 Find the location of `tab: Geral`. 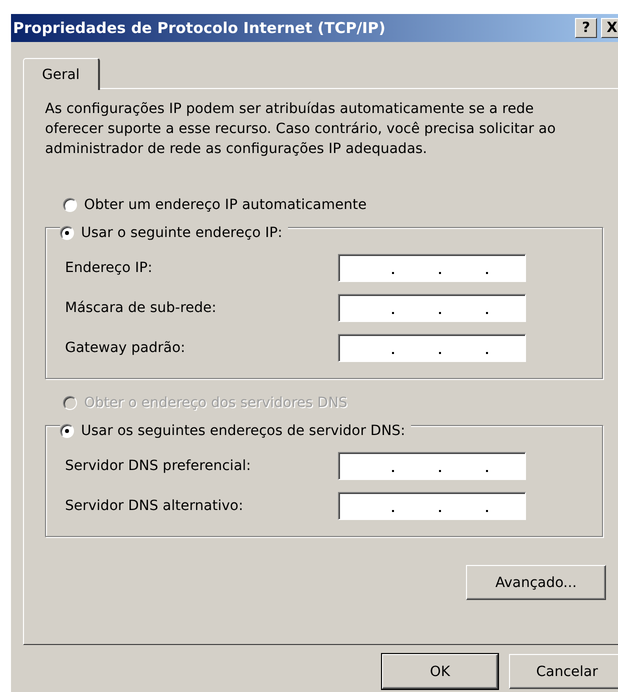

tab: Geral is located at coordinates (61, 74).